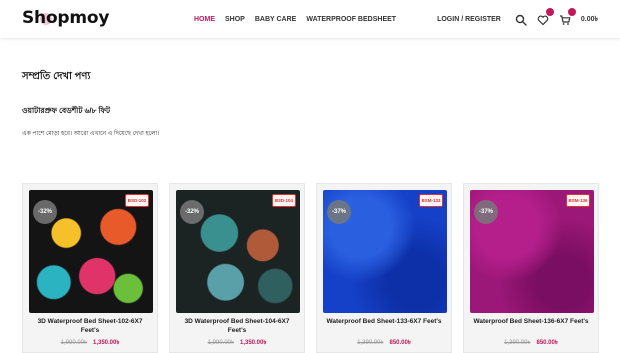 This screenshot has width=620, height=353. Describe the element at coordinates (384, 321) in the screenshot. I see `product-title: Waterproof Bed Sheet-133-6X7 Feet's` at that location.